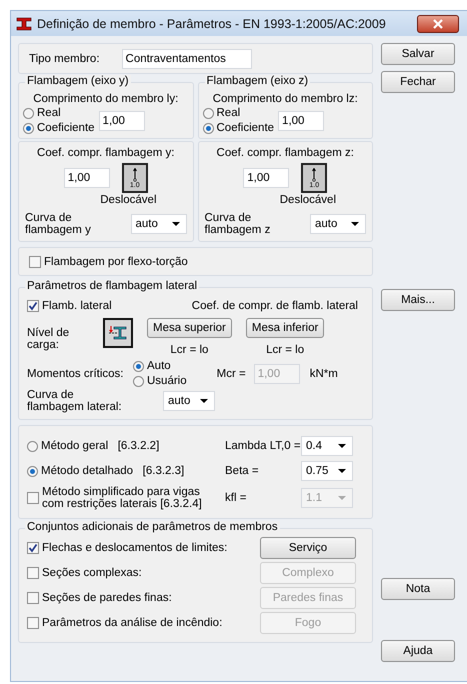  I want to click on field-label: Comprimento do membro ly:, so click(106, 99).